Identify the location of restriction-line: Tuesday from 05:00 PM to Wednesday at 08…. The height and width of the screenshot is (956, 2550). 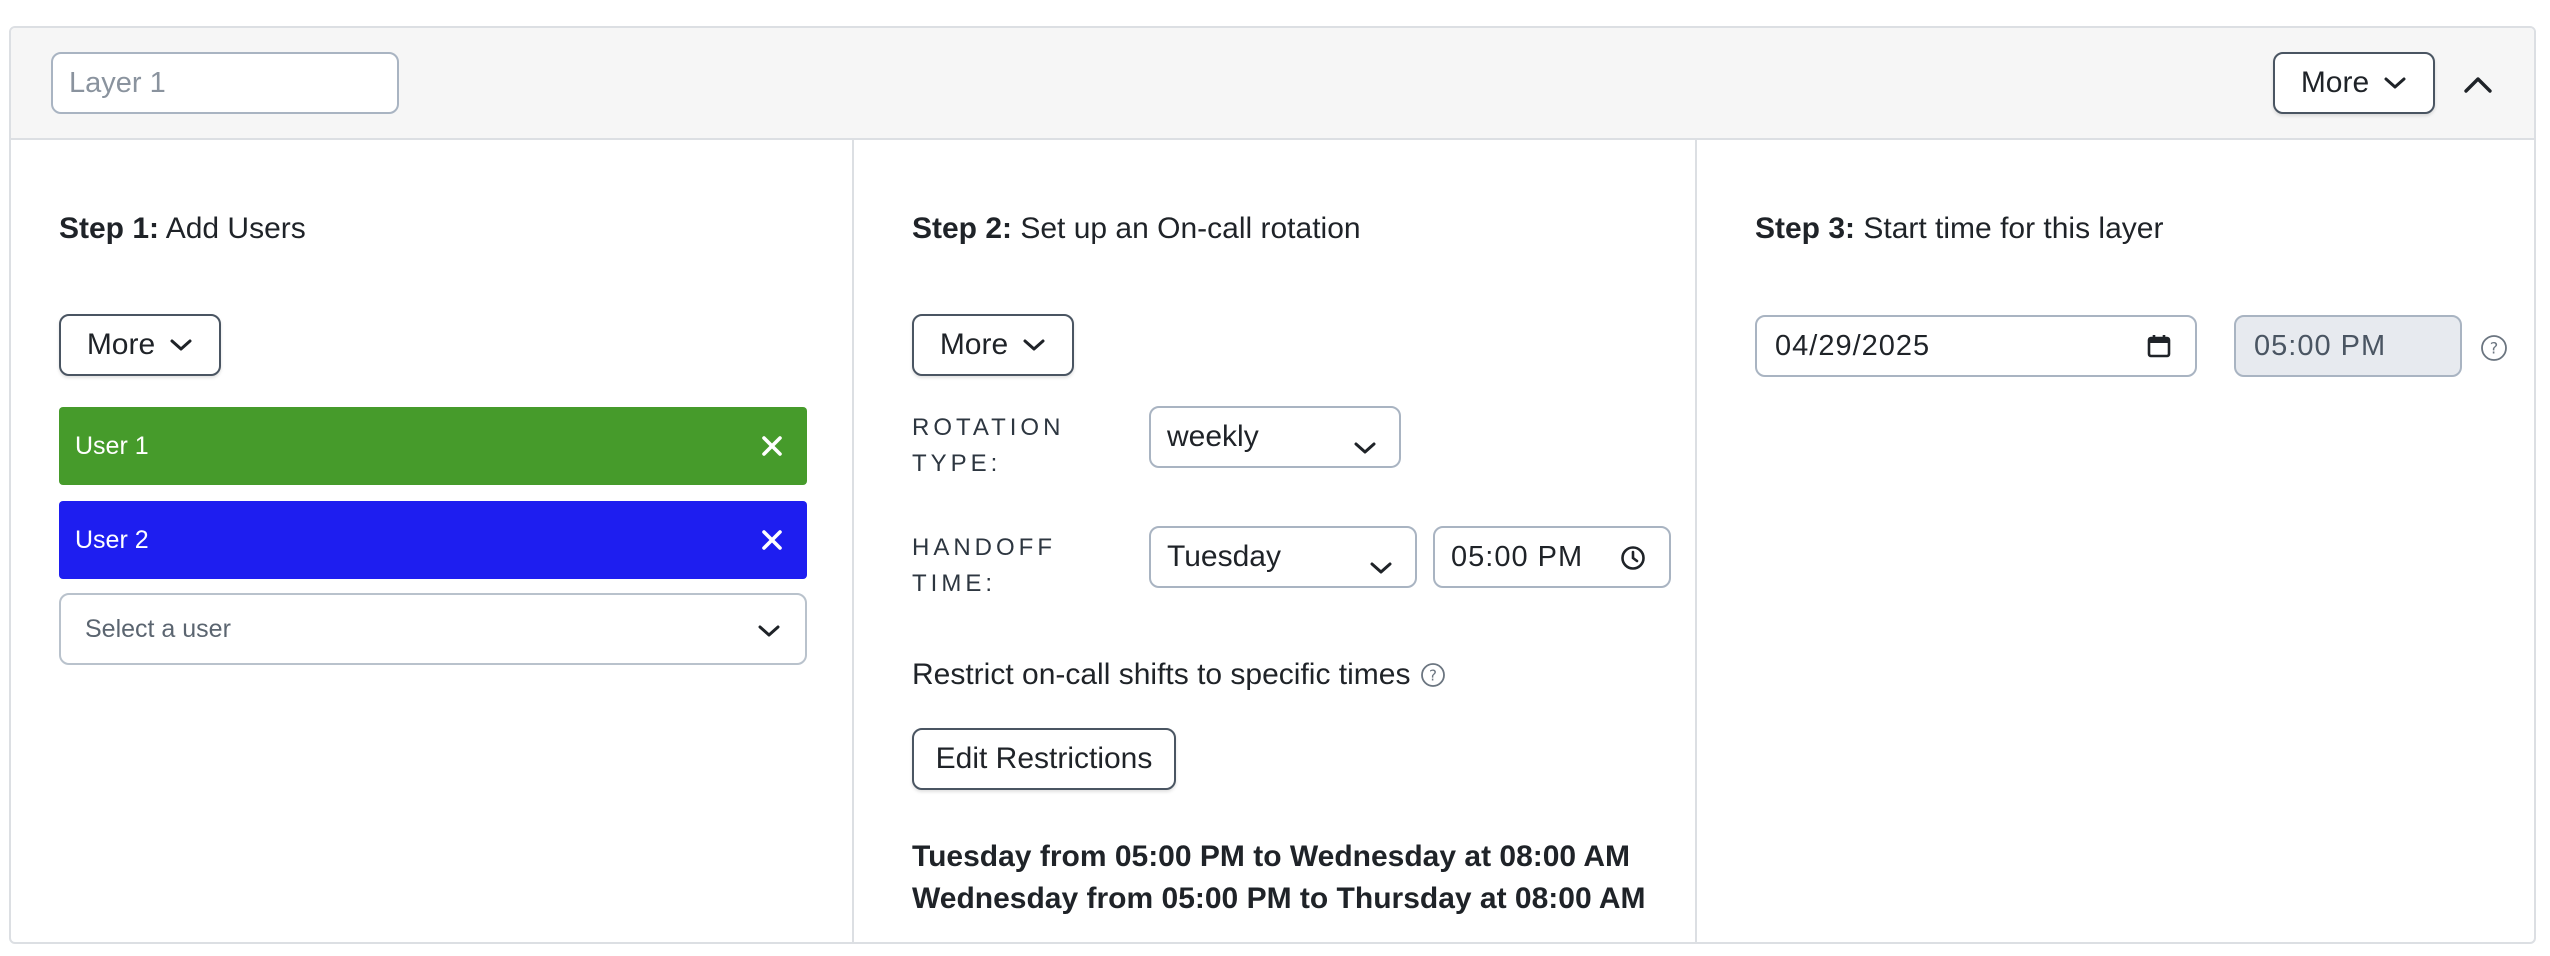
(1271, 856).